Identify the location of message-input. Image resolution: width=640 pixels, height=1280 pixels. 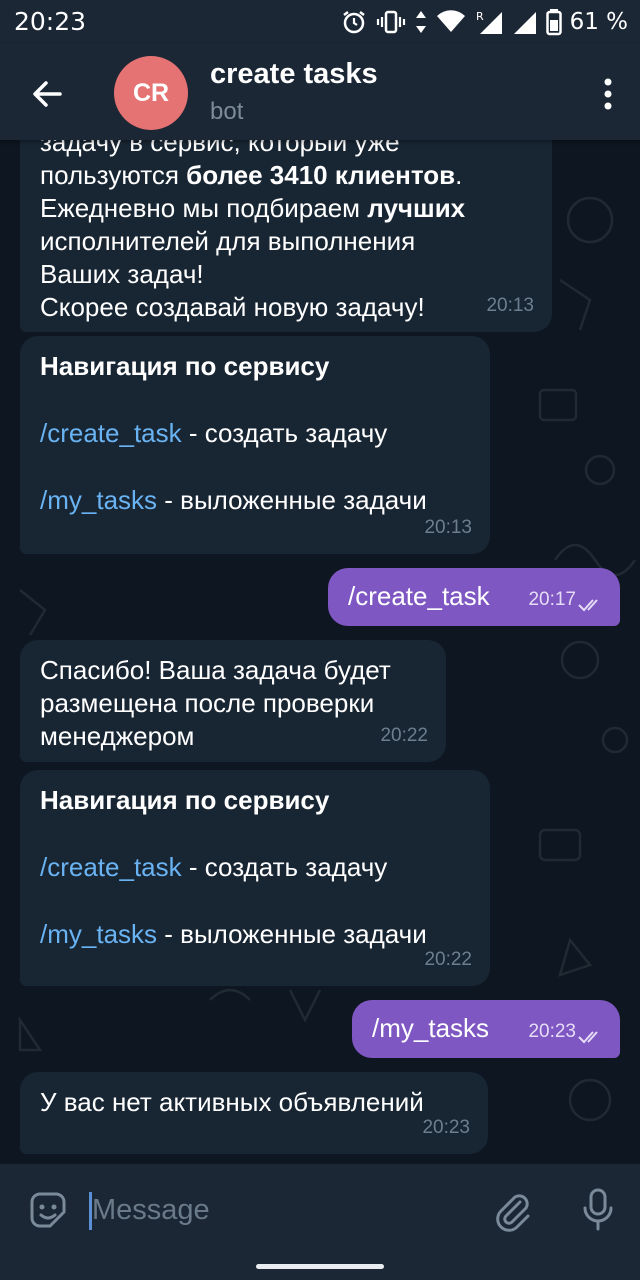
(277, 1210).